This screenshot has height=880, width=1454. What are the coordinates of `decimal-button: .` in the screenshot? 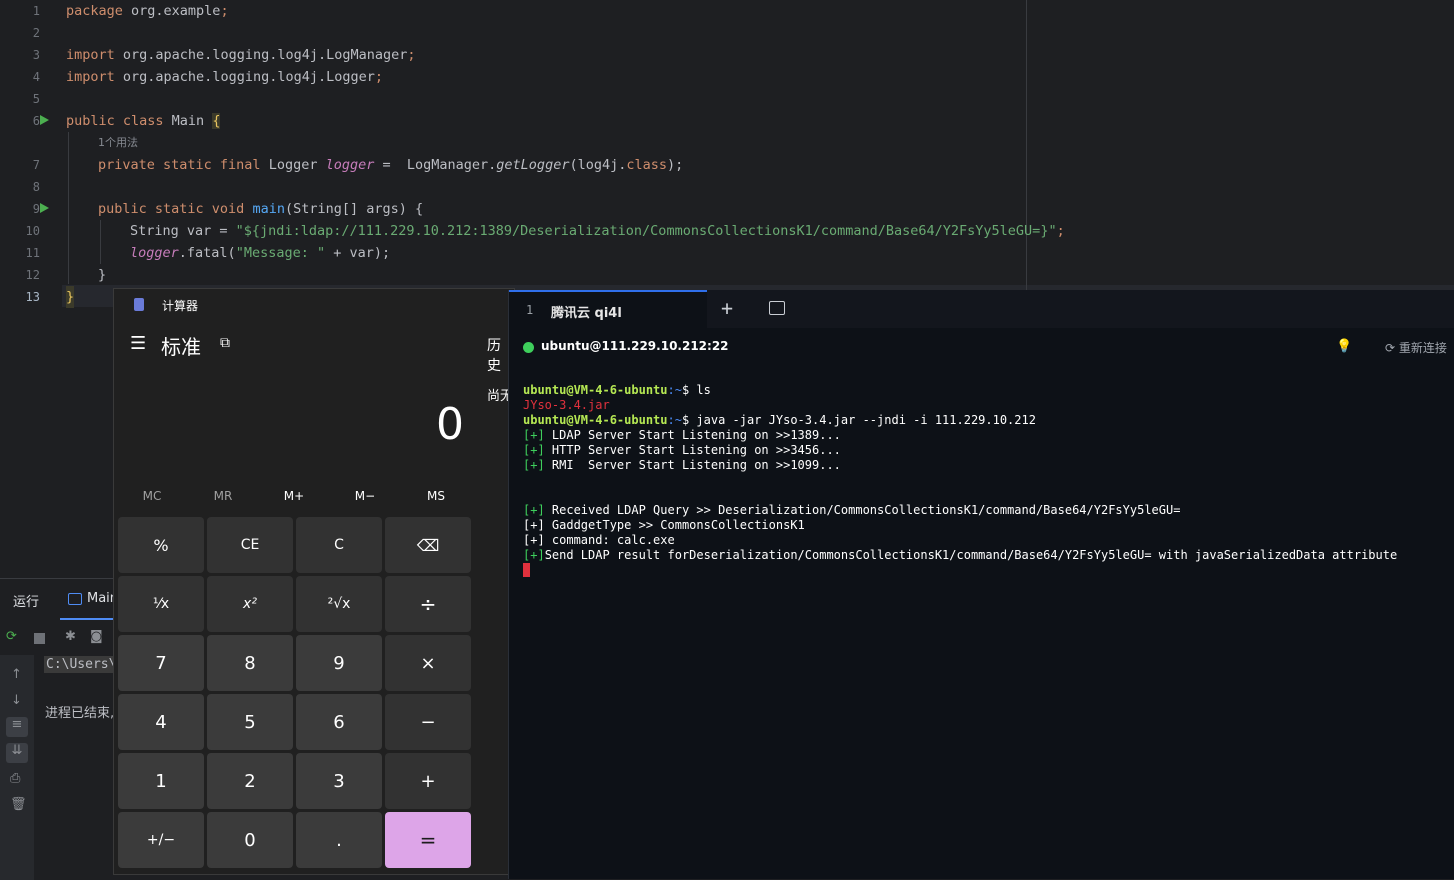 It's located at (339, 840).